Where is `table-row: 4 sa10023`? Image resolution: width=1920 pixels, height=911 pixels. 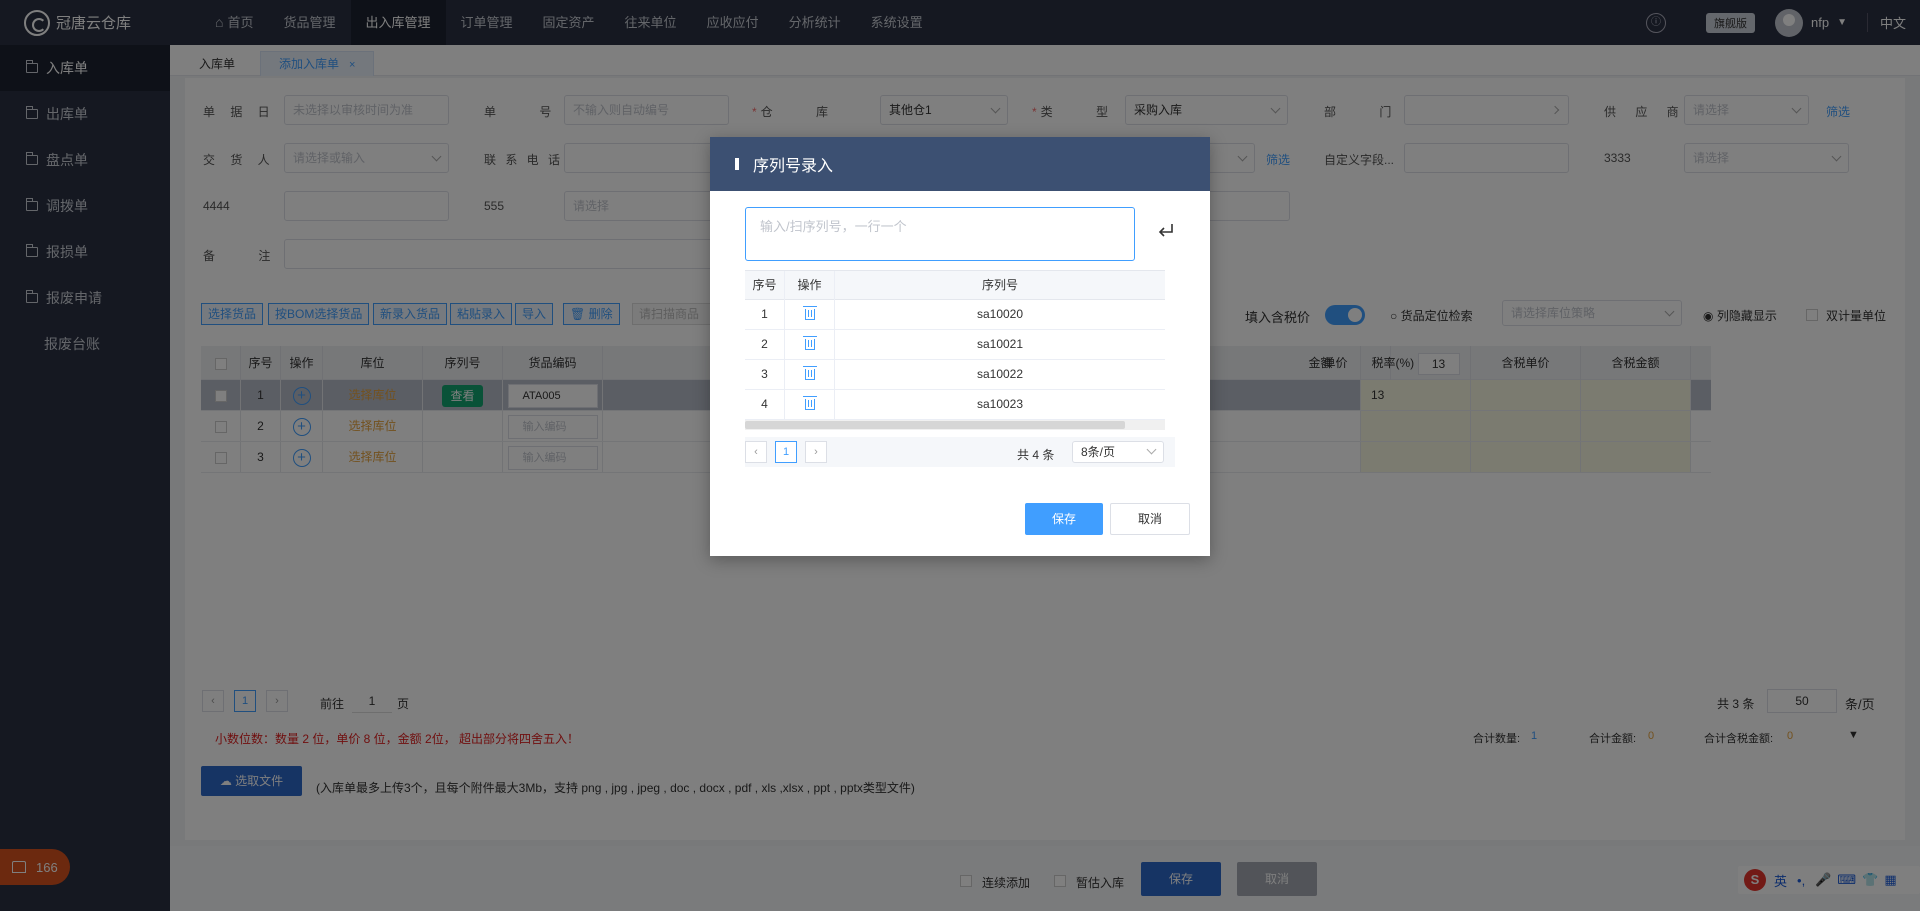 table-row: 4 sa10023 is located at coordinates (955, 405).